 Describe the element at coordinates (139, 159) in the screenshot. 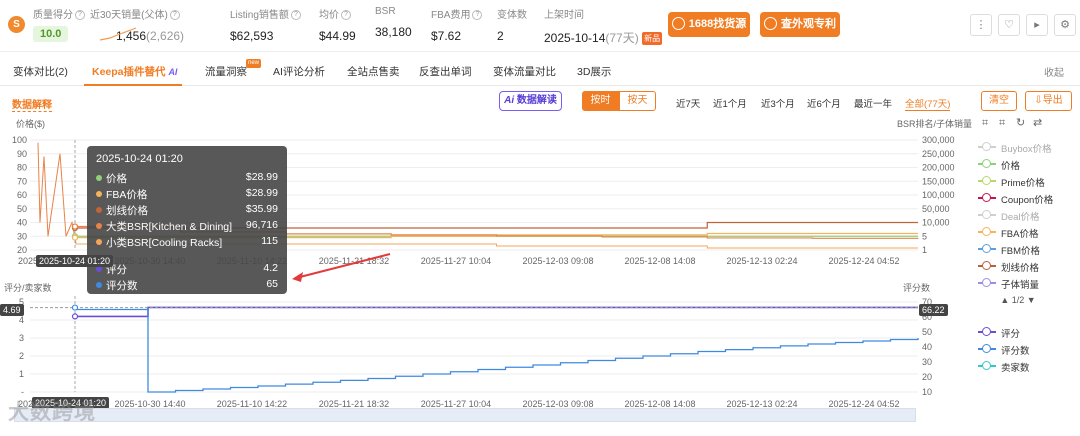

I see `tooltip-time: 2025-10-24 01:20` at that location.